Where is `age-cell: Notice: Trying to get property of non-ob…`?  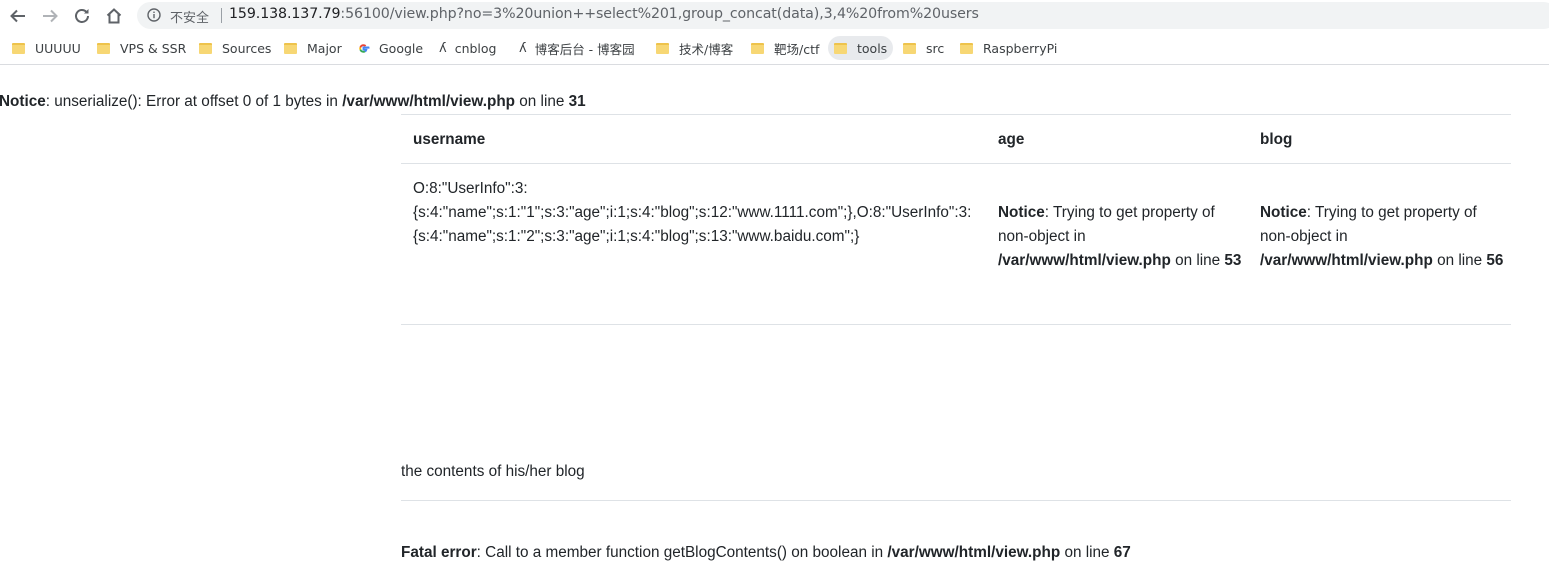
age-cell: Notice: Trying to get property of non-ob… is located at coordinates (1123, 237).